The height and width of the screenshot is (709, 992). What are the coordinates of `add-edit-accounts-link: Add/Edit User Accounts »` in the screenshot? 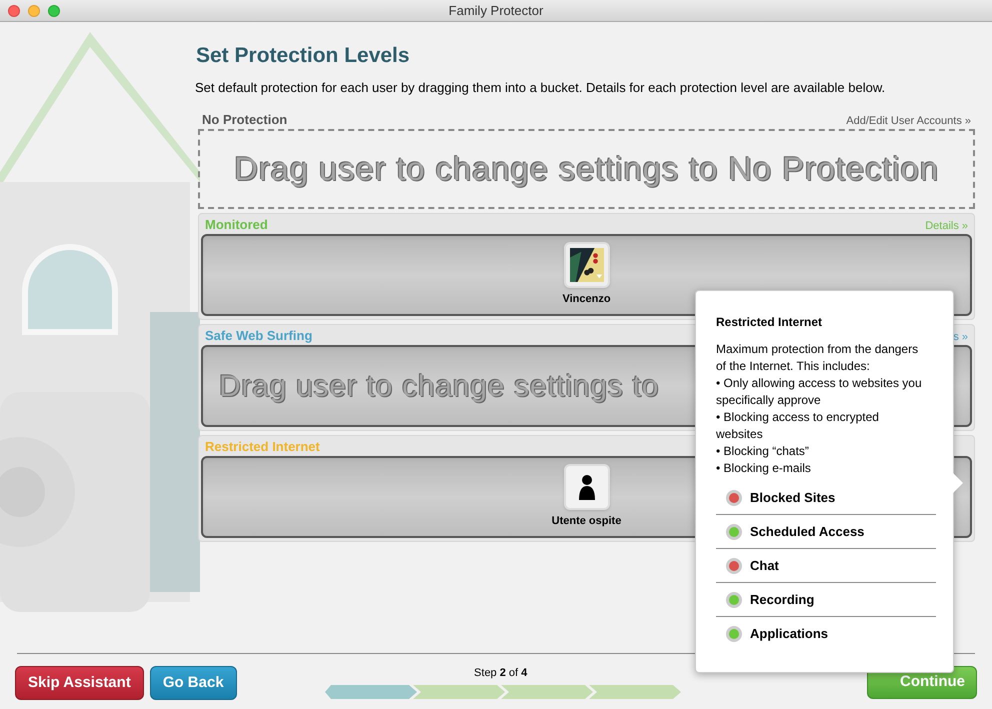 It's located at (908, 120).